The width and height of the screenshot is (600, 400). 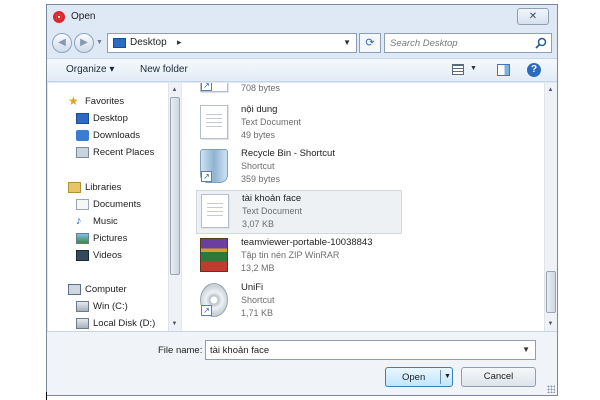 What do you see at coordinates (272, 198) in the screenshot?
I see `file-name: tài khoản face` at bounding box center [272, 198].